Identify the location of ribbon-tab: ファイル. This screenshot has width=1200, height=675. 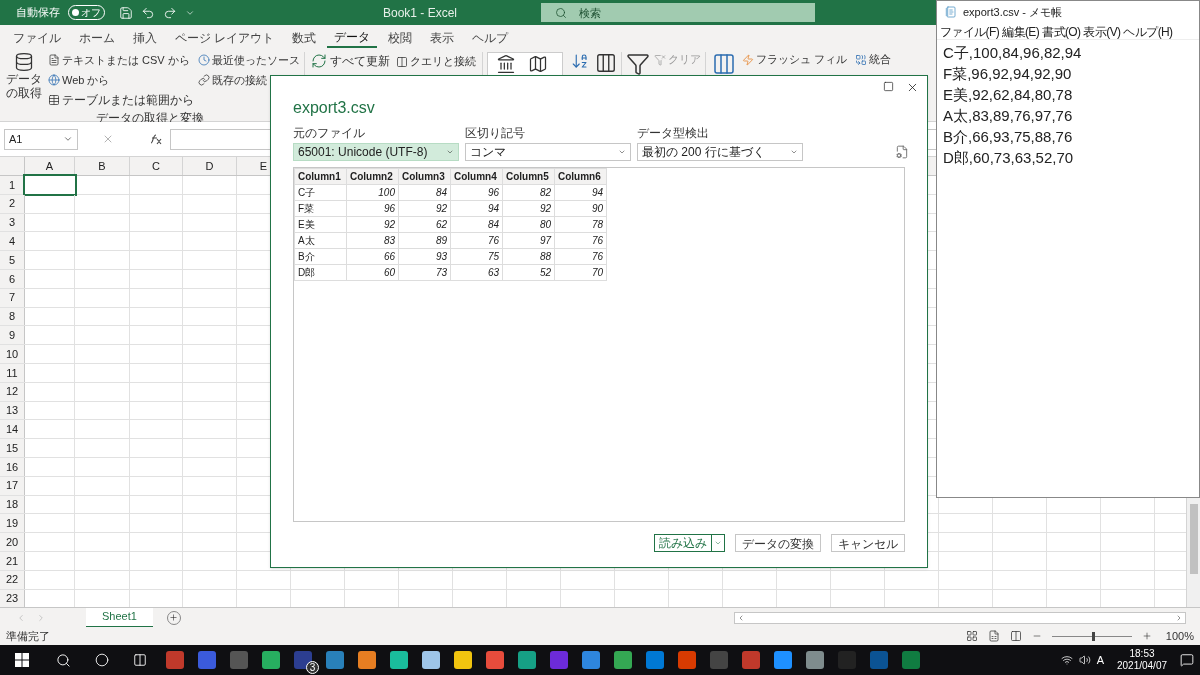
(37, 37).